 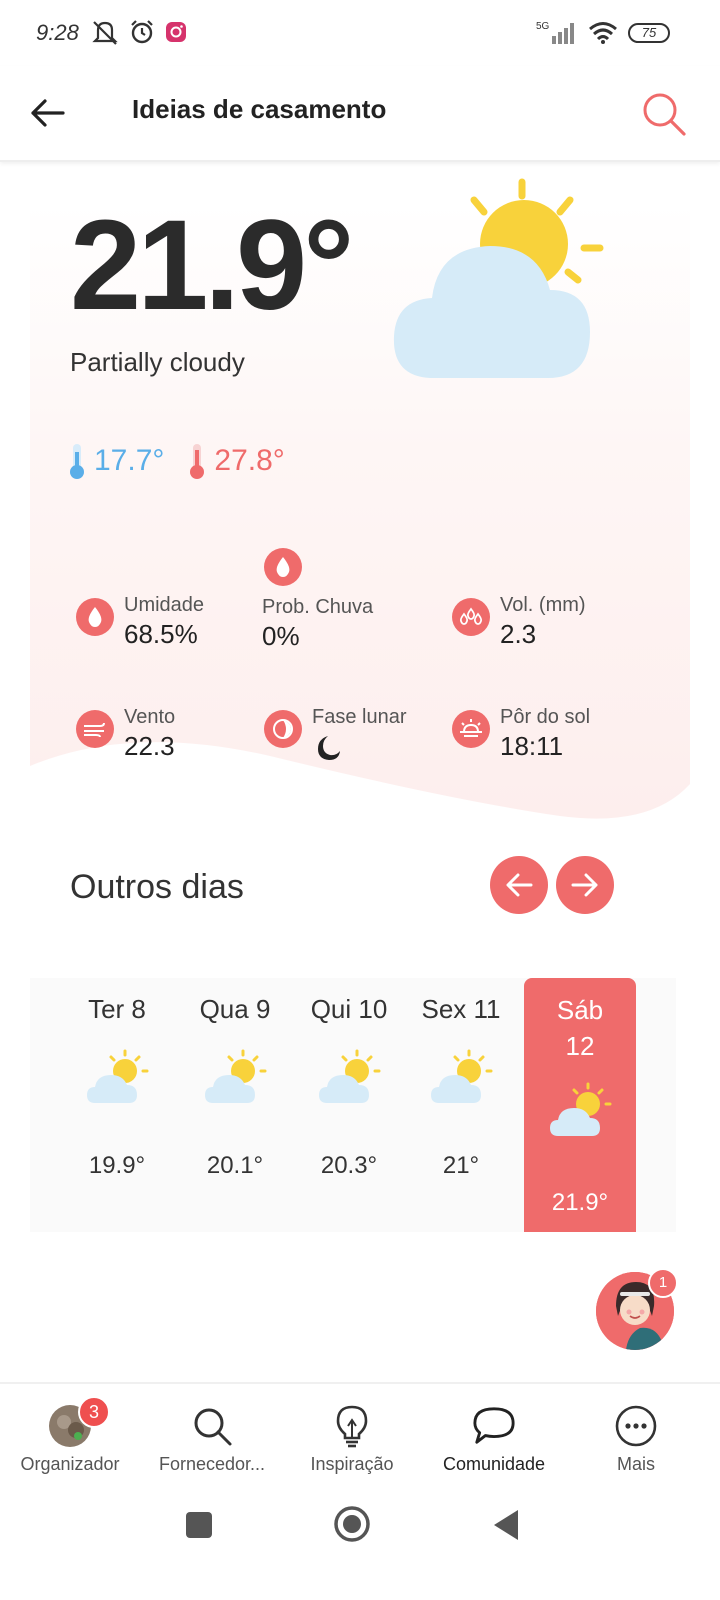 I want to click on instagram-icon, so click(x=176, y=32).